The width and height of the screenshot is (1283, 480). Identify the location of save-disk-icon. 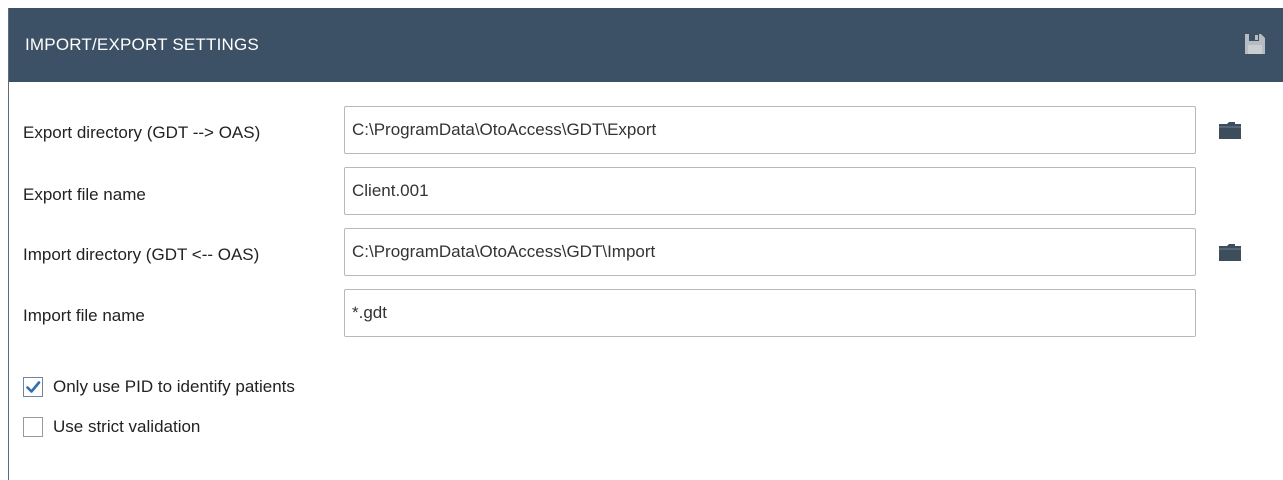
(1255, 44).